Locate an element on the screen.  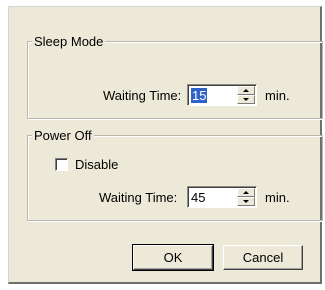
power-off-waiting-time-label: Waiting Time: is located at coordinates (138, 197).